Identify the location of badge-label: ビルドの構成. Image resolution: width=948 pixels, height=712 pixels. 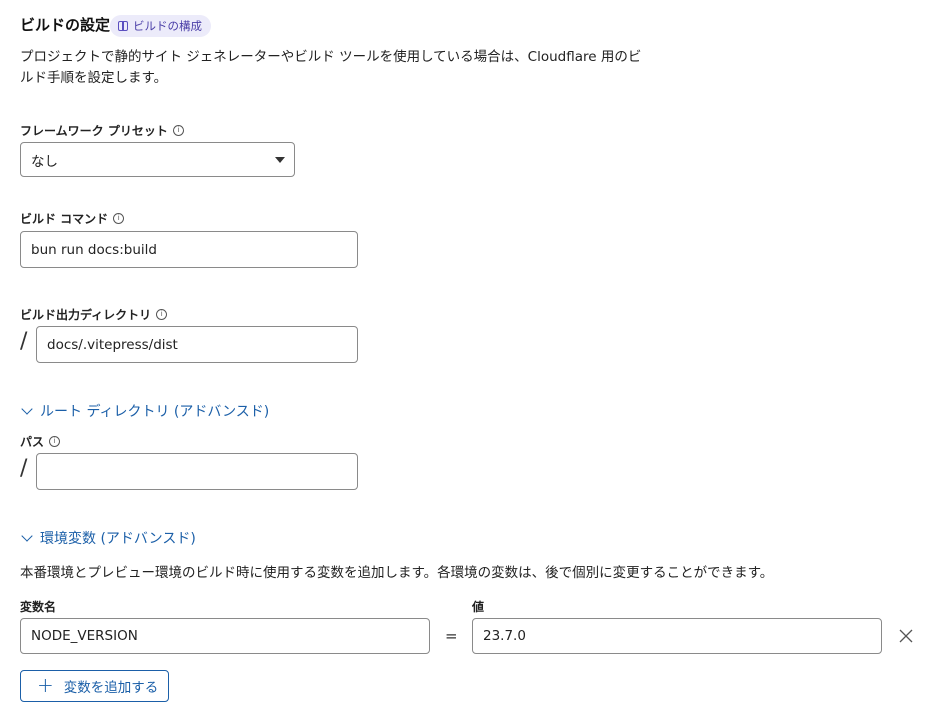
(167, 26).